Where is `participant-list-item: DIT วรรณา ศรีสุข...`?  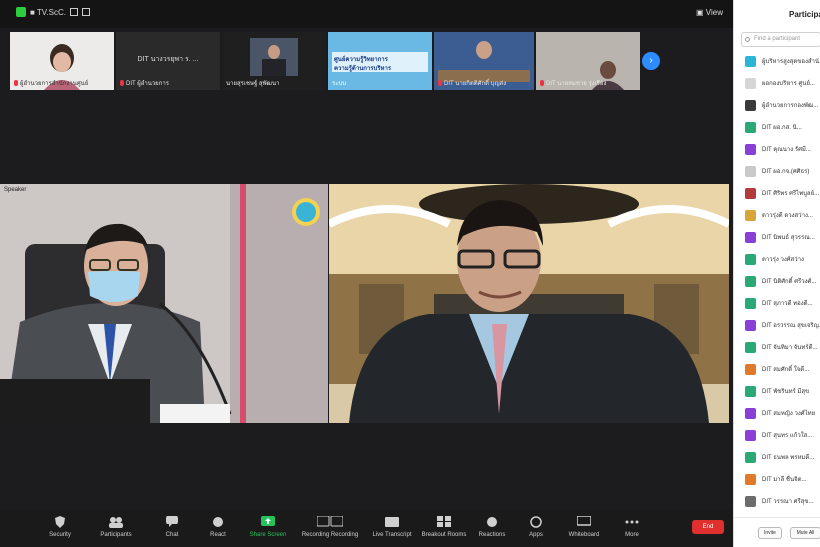
participant-list-item: DIT วรรณา ศรีสุข... is located at coordinates (779, 501).